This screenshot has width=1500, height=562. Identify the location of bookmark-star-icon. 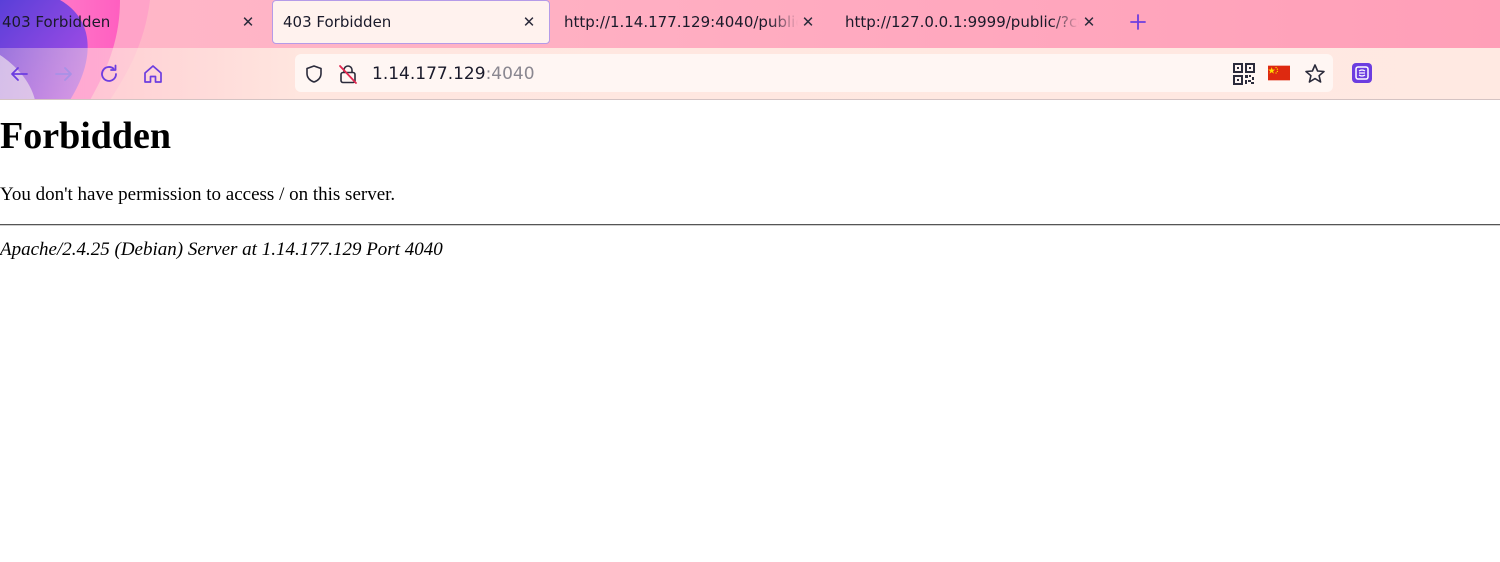
(1315, 74).